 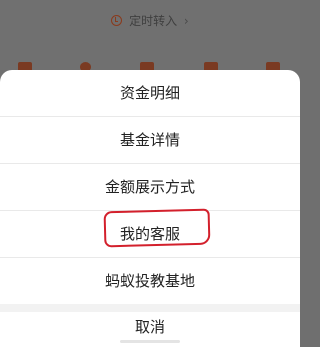 I want to click on menu-item-fund-details-ledger: 资金明细, so click(x=150, y=93).